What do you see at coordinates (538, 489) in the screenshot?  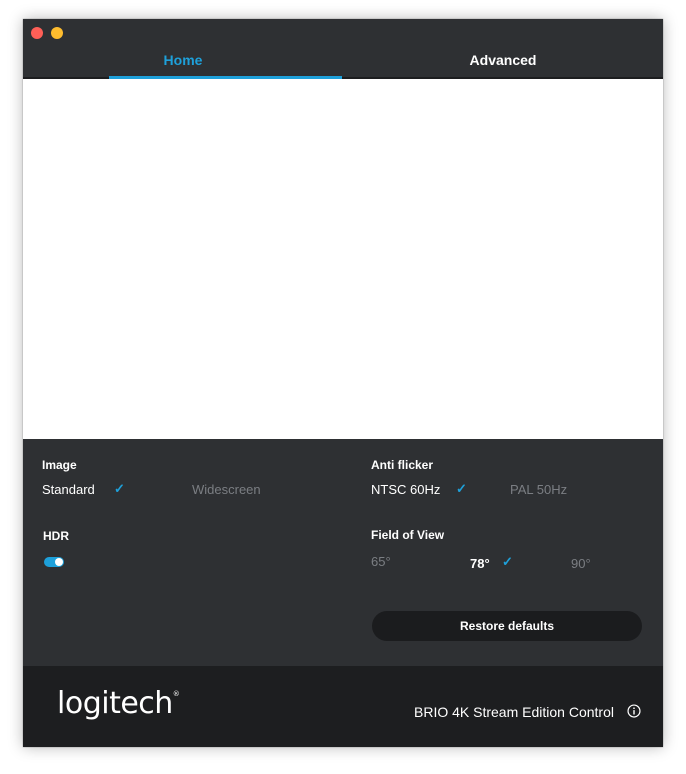 I see `anti-flicker-option-pal: PAL 50Hz` at bounding box center [538, 489].